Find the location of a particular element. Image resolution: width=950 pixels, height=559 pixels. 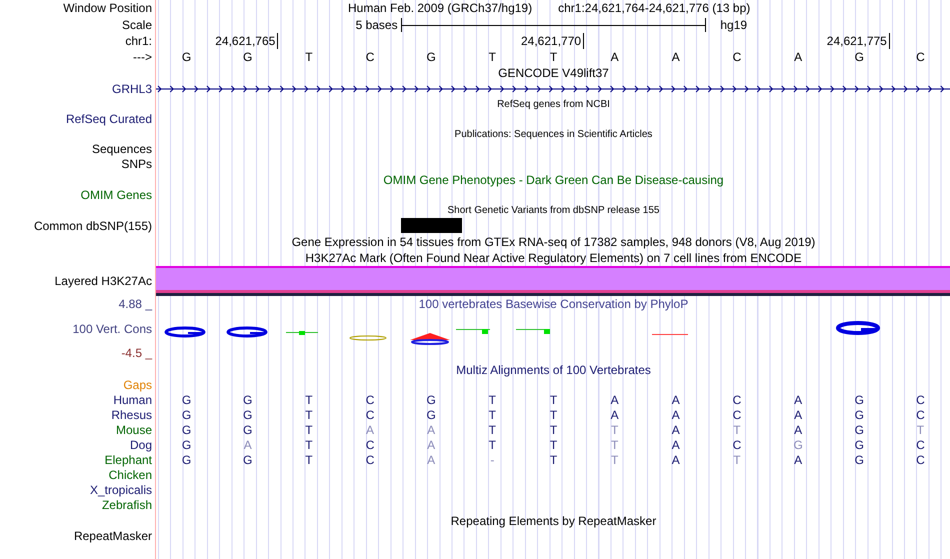

snp-bar is located at coordinates (431, 225).